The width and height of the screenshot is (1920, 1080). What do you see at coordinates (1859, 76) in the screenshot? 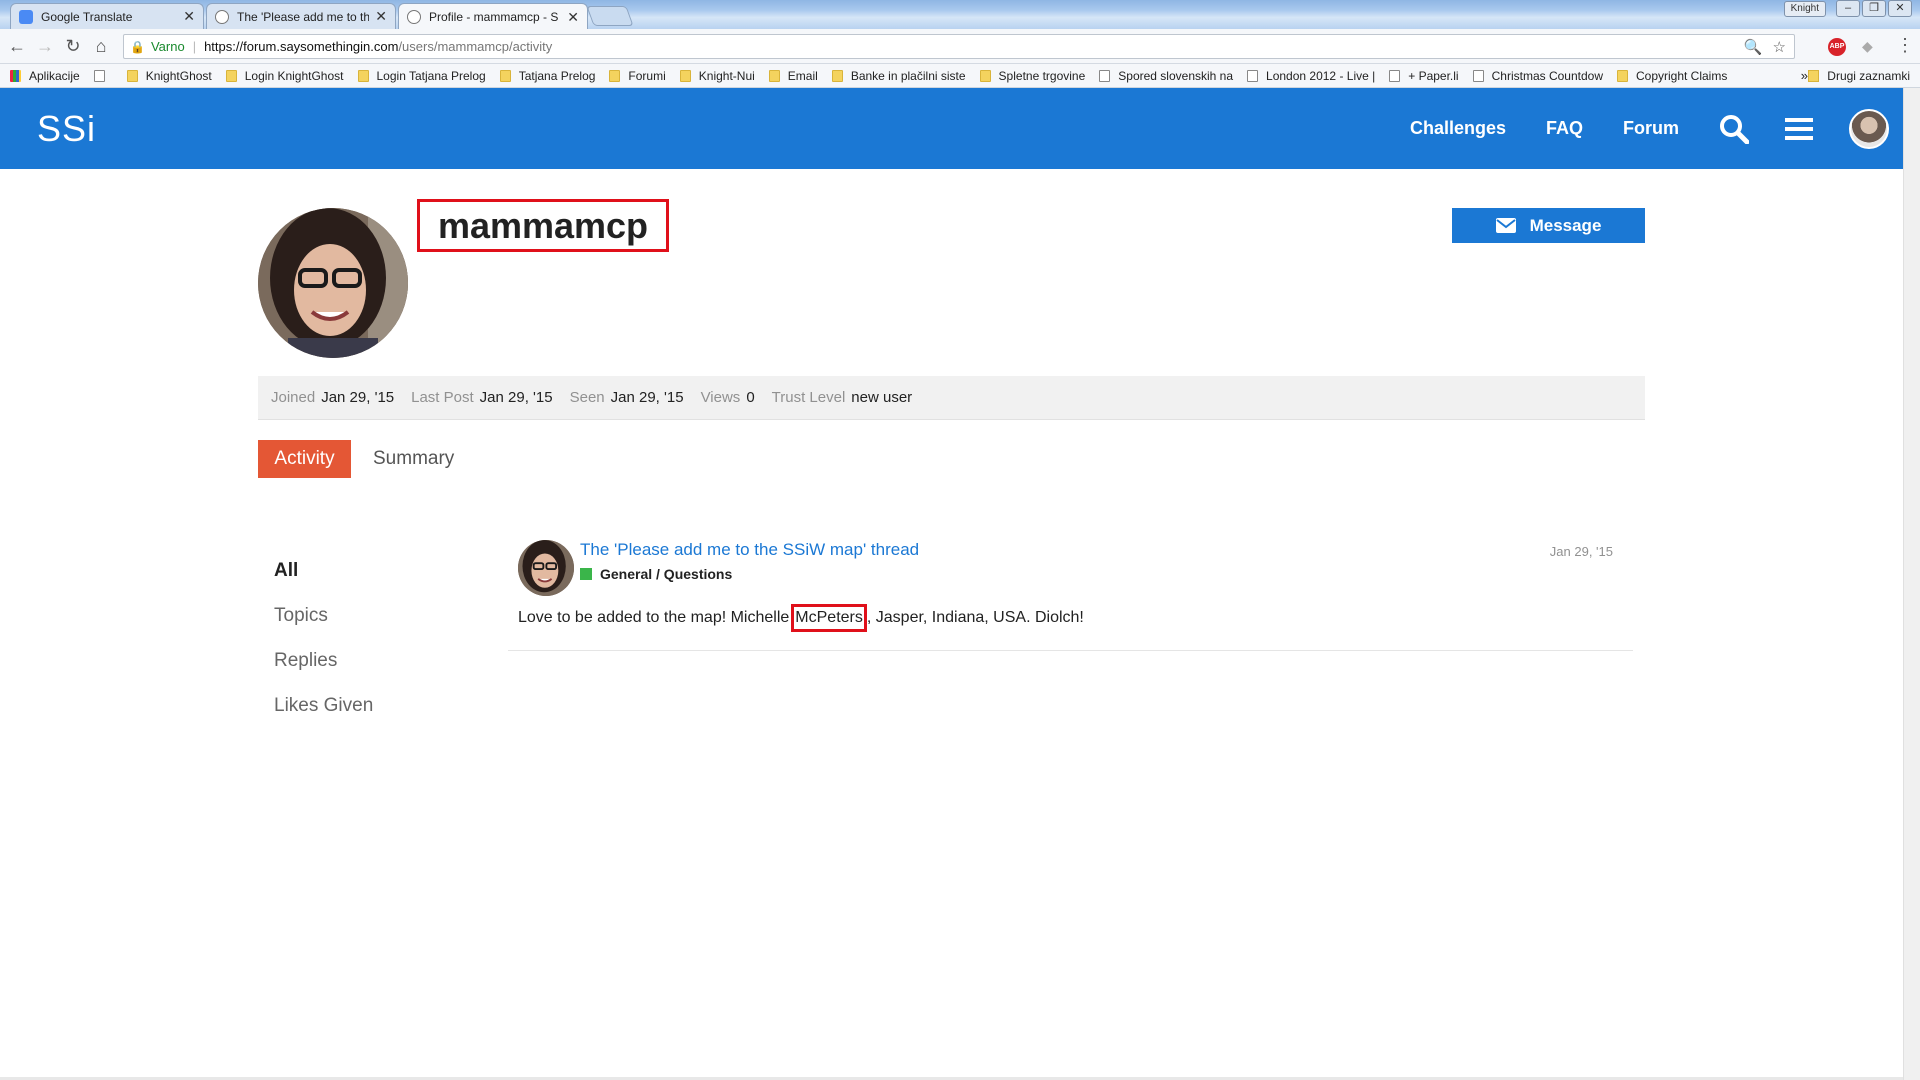
I see `other-bookmarks: Drugi zaznamki` at bounding box center [1859, 76].